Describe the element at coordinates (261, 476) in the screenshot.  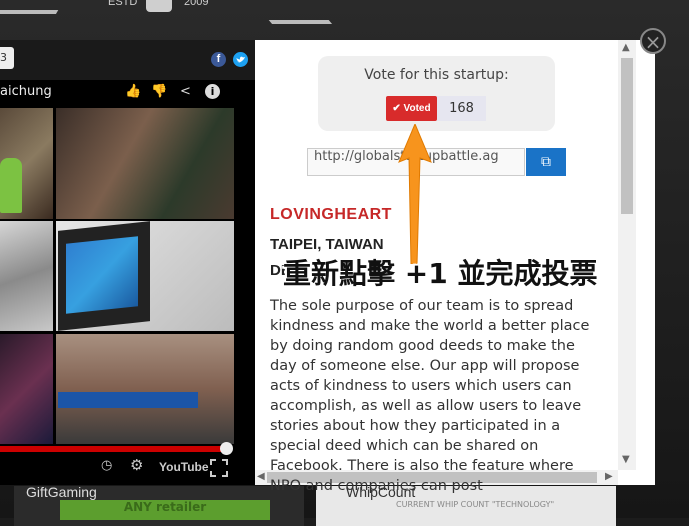
I see `scroll-left-icon: ◀` at that location.